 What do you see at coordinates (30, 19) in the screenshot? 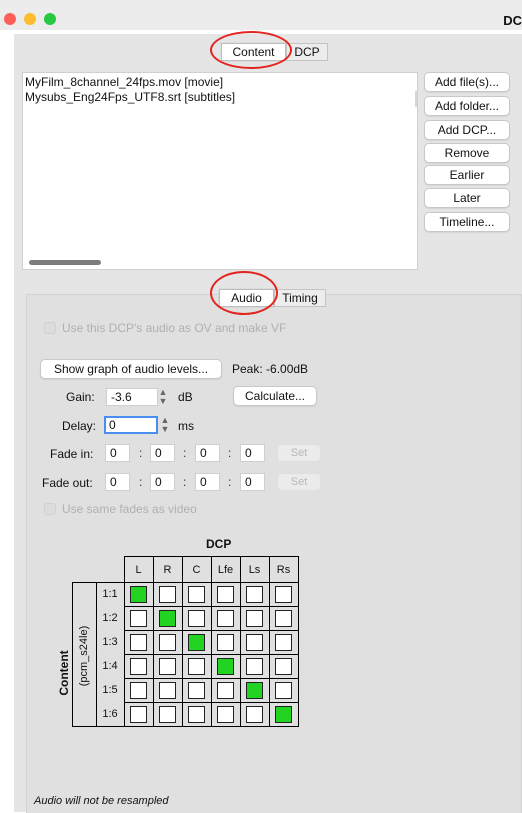
I see `minimize-window-button` at bounding box center [30, 19].